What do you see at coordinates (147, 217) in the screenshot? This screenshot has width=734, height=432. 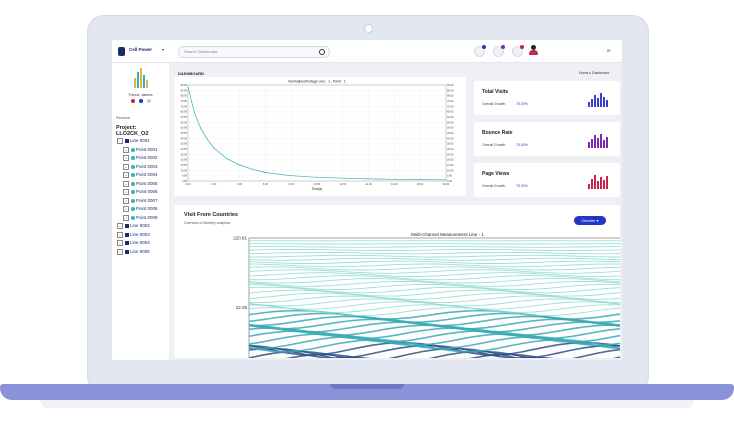 I see `tree-item-label: Point 0009` at bounding box center [147, 217].